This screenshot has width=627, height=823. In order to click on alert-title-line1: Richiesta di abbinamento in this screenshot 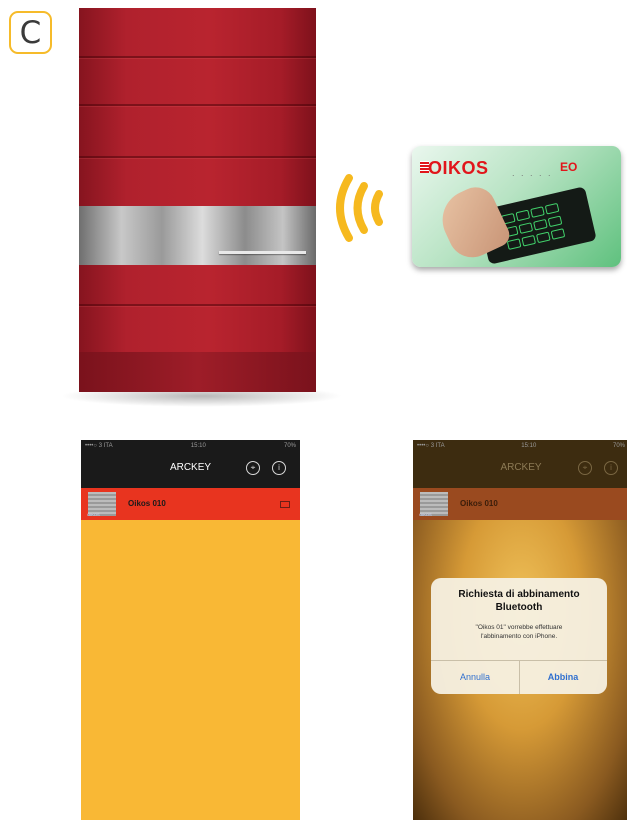, I will do `click(519, 594)`.